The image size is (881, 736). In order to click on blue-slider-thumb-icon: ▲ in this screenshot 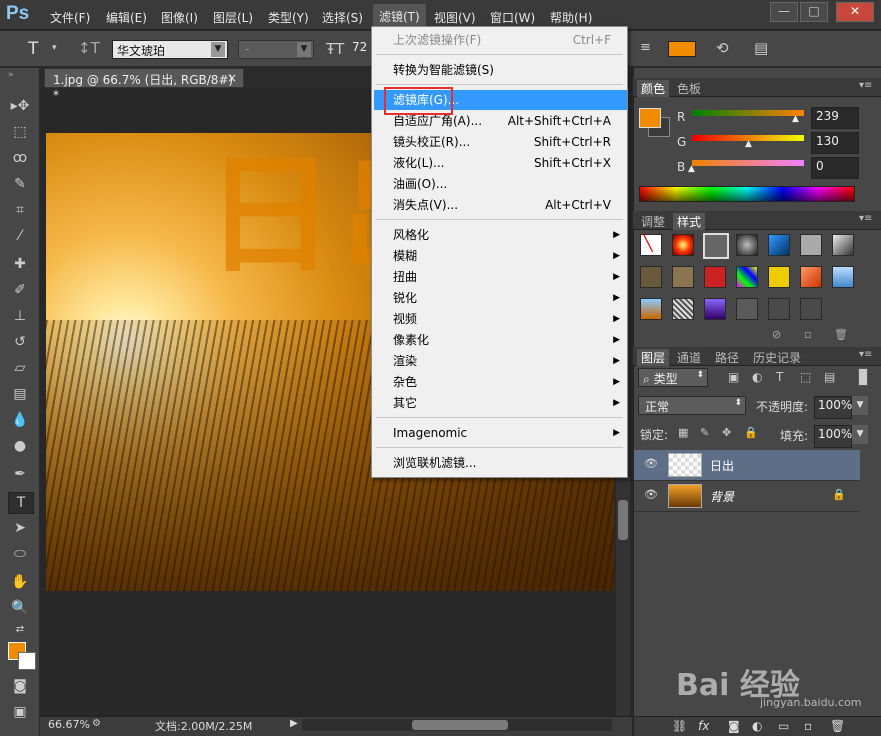, I will do `click(691, 169)`.